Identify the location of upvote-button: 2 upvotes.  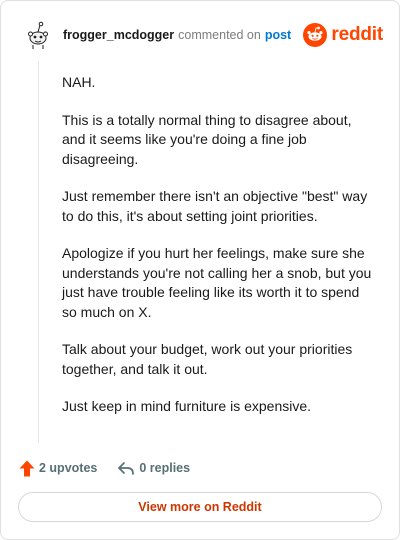
(58, 468).